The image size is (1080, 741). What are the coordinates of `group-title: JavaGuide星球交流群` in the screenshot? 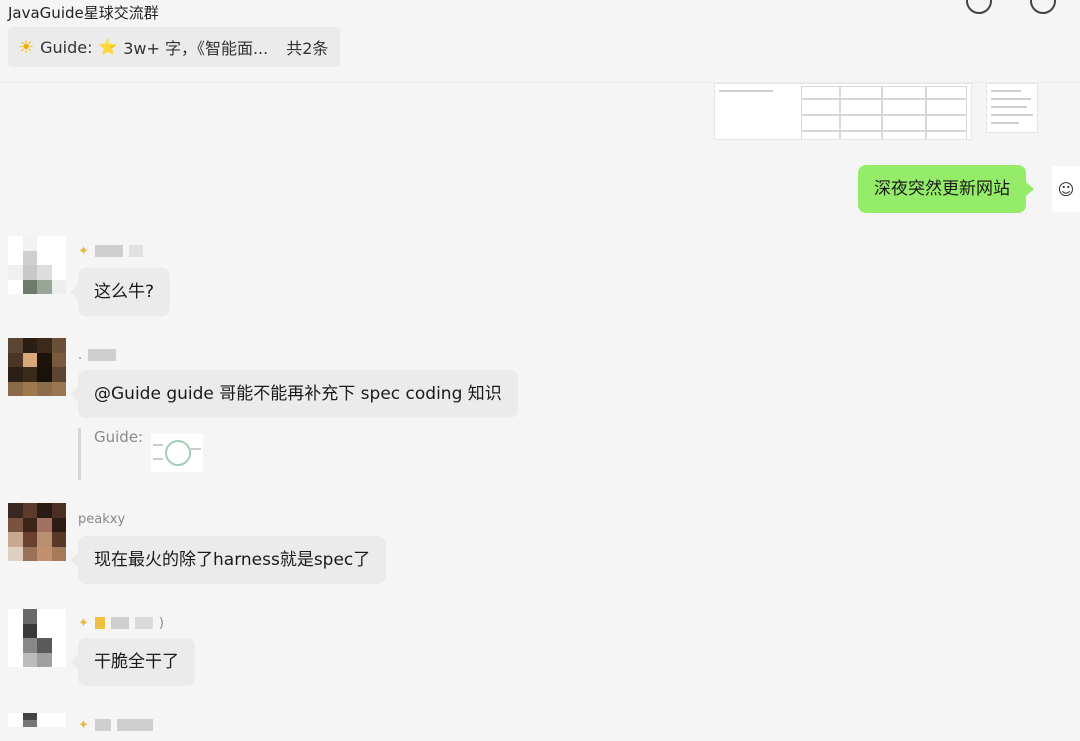 It's located at (83, 12).